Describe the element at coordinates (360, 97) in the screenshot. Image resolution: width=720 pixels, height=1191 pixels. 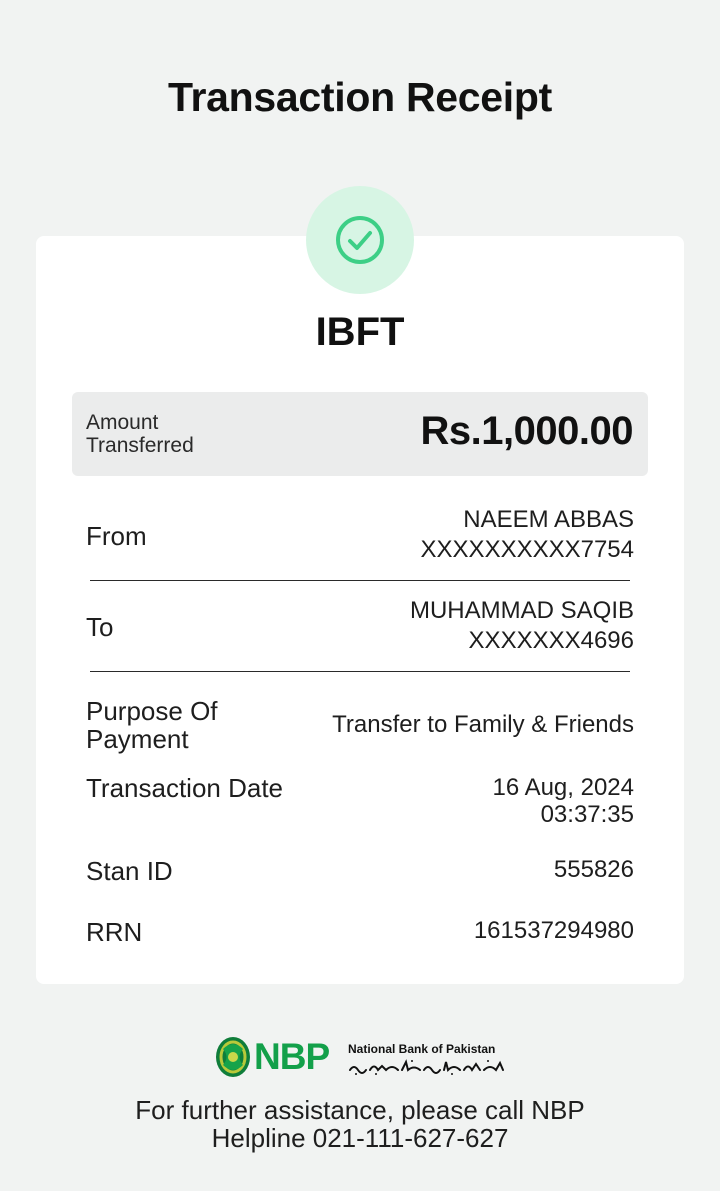
I see `page-title: Transaction Receipt` at that location.